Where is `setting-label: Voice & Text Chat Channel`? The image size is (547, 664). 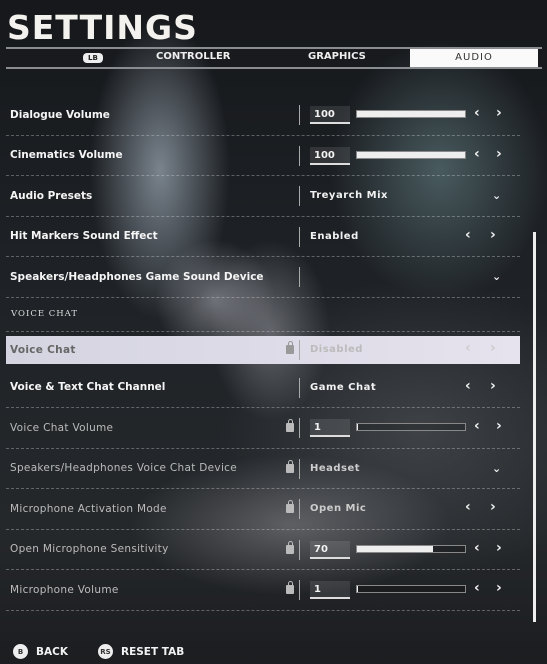 setting-label: Voice & Text Chat Channel is located at coordinates (88, 387).